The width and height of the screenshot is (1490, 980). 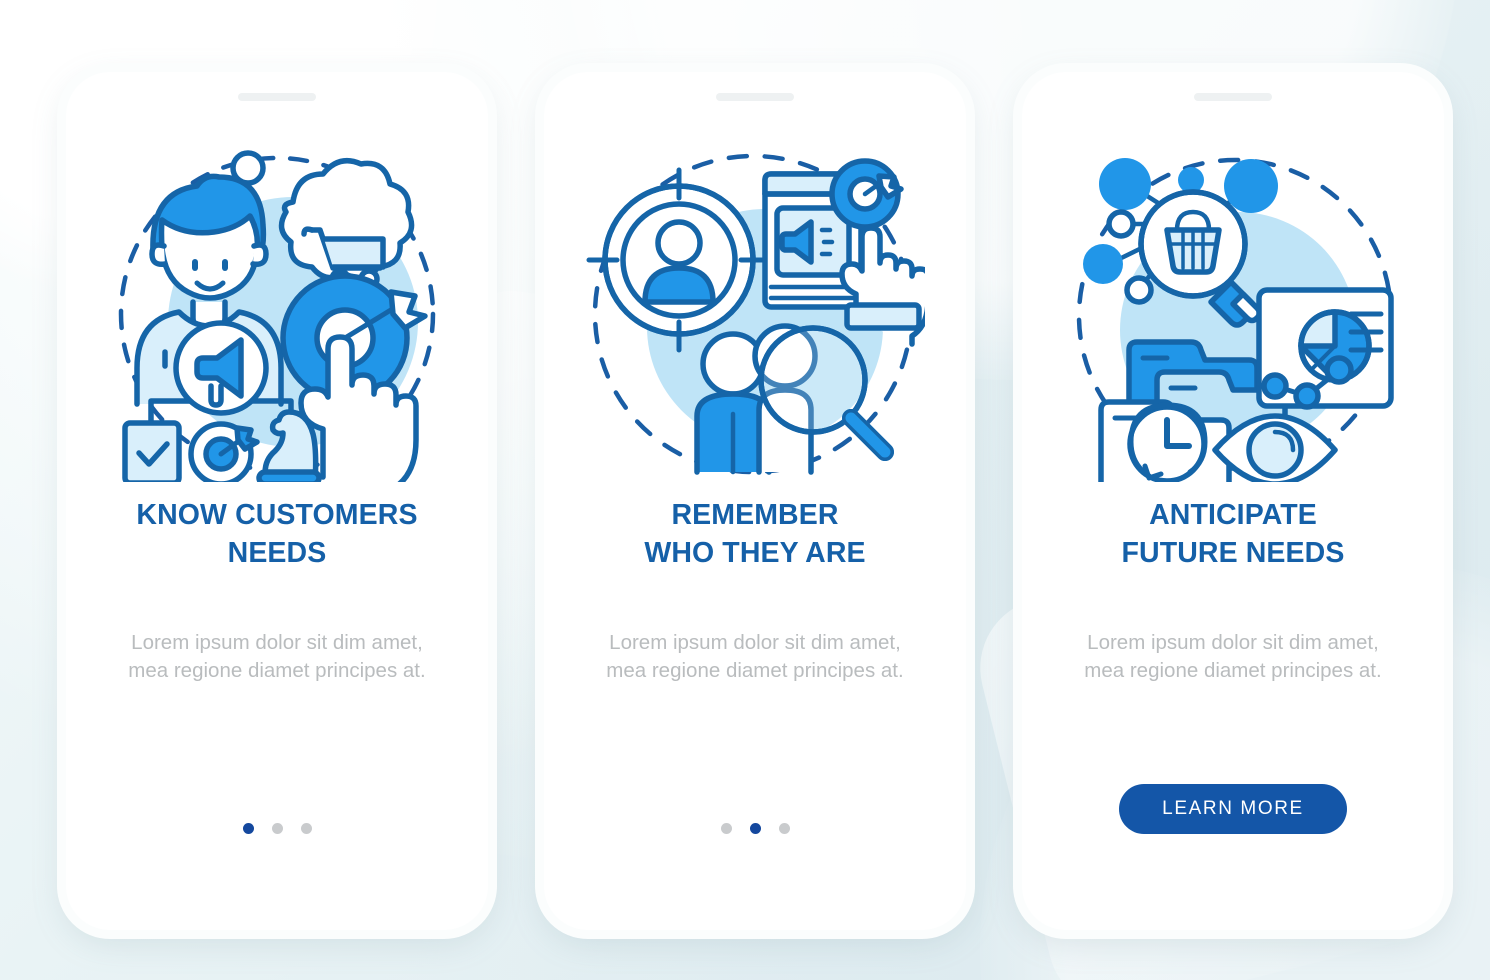 I want to click on page-title-line2: WHO THEY ARE, so click(x=755, y=553).